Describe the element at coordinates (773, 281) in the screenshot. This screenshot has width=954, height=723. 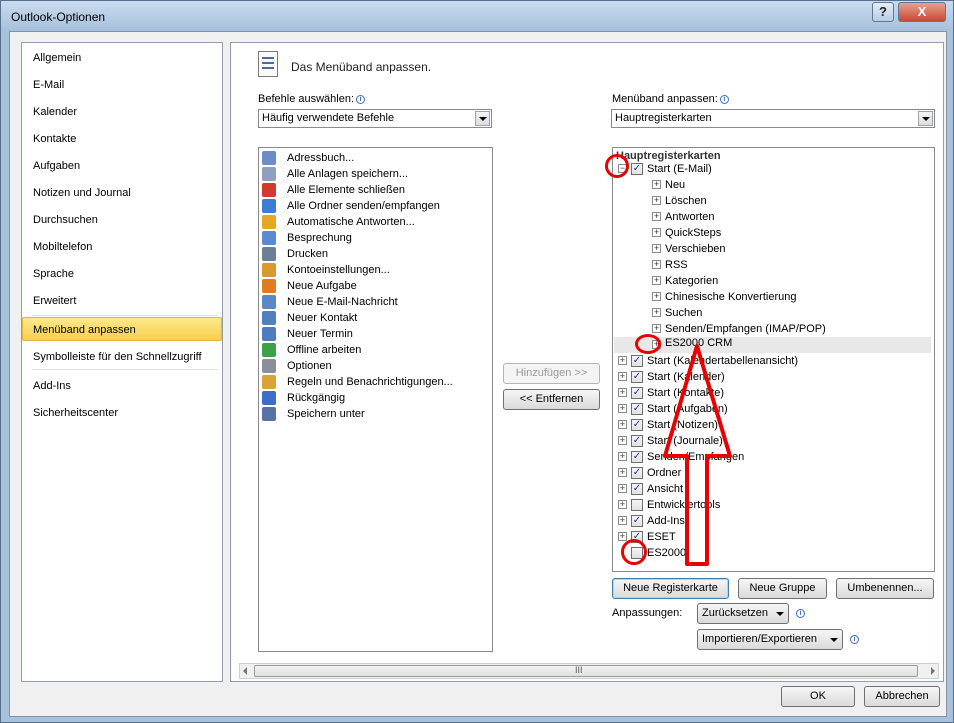
I see `tree-group-row: + Kategorien` at that location.